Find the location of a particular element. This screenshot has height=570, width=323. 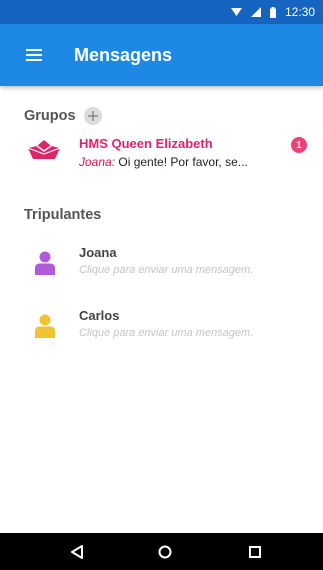

member-name: Carlos is located at coordinates (99, 315).